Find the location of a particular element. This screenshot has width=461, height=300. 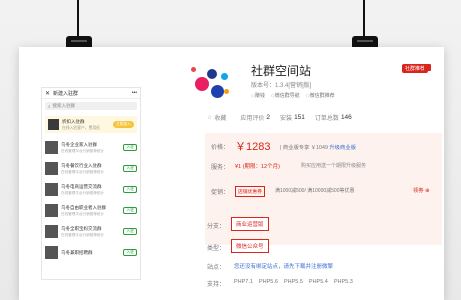

list-item: 乌冬自由职业者入驻群 在线管理平台分销推荐统计 入驻 is located at coordinates (91, 210).